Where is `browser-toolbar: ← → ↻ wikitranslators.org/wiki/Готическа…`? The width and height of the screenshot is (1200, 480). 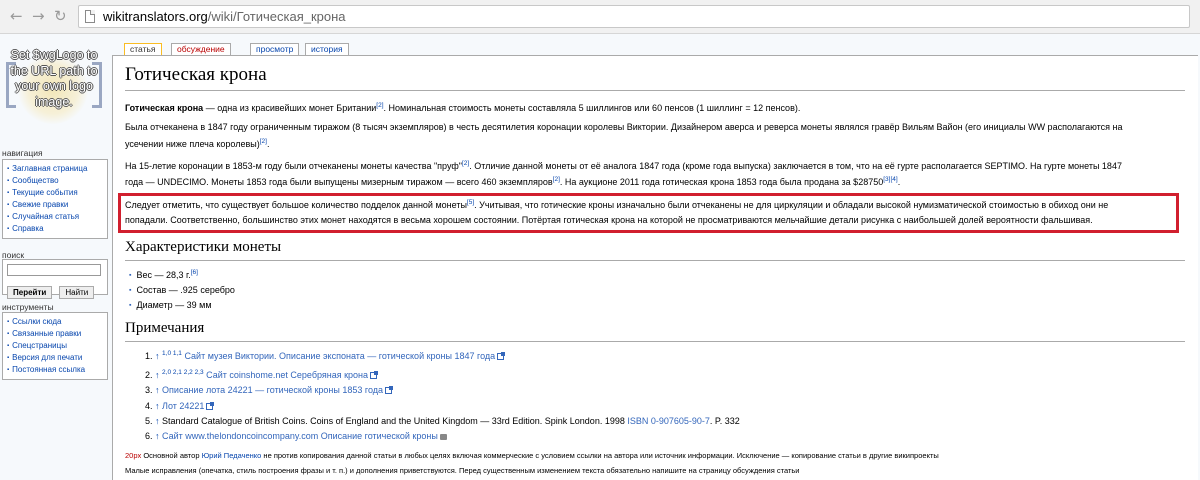
browser-toolbar: ← → ↻ wikitranslators.org/wiki/Готическа… is located at coordinates (600, 17).